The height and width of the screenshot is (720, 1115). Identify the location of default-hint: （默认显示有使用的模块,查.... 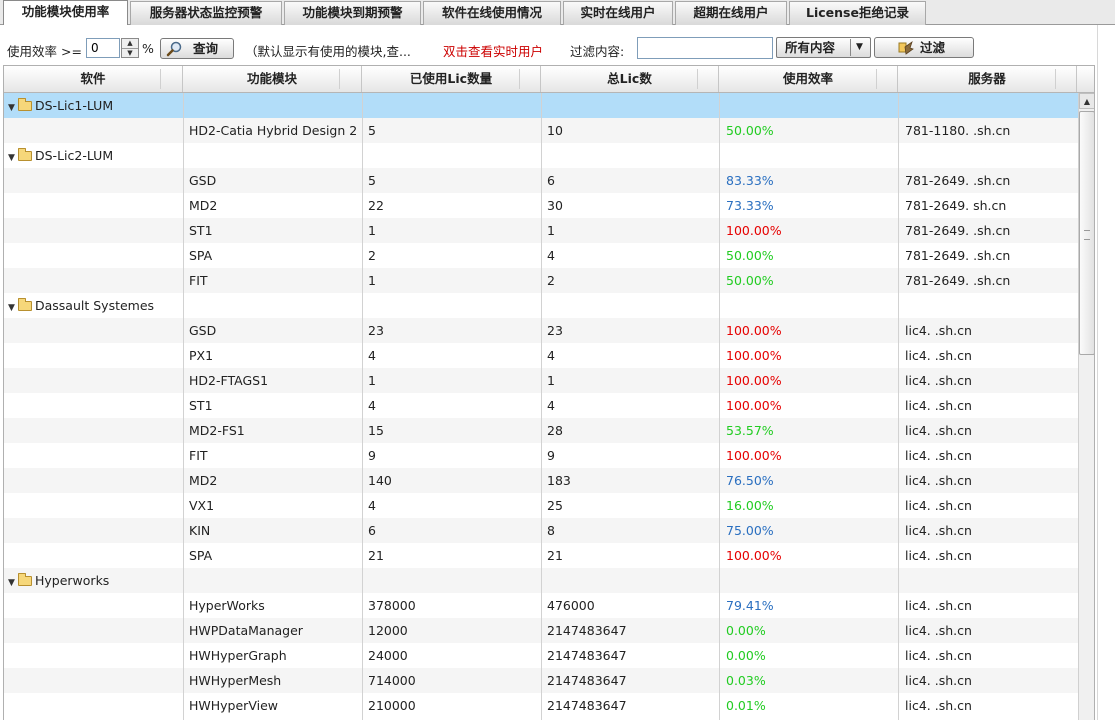
(328, 51).